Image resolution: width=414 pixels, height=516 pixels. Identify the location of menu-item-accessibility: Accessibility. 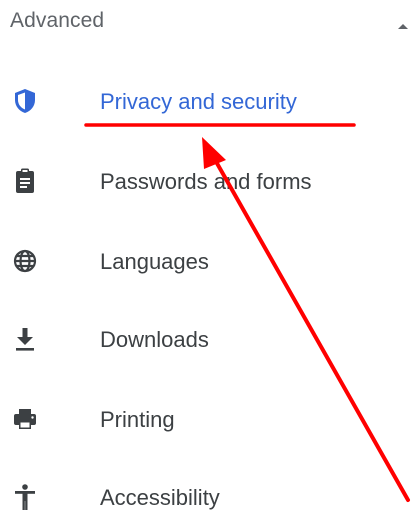
(207, 489).